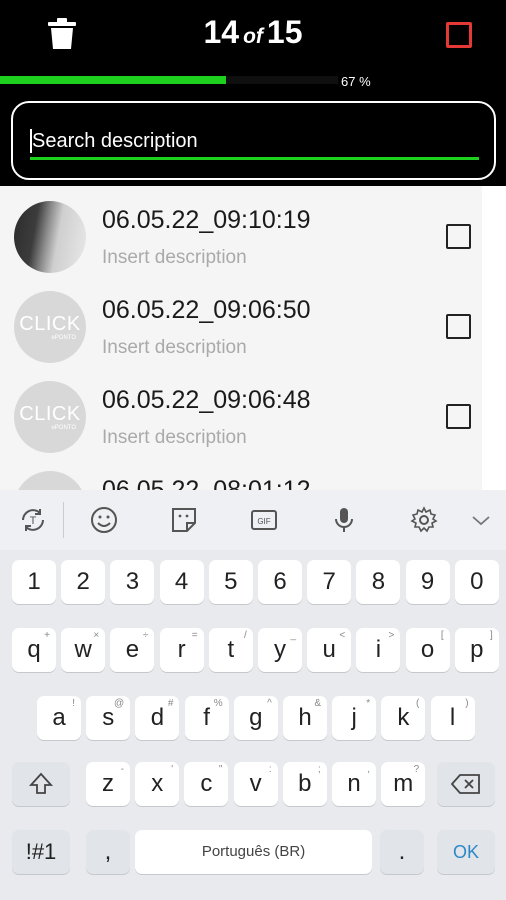 This screenshot has width=506, height=900. I want to click on key-n: n,, so click(354, 784).